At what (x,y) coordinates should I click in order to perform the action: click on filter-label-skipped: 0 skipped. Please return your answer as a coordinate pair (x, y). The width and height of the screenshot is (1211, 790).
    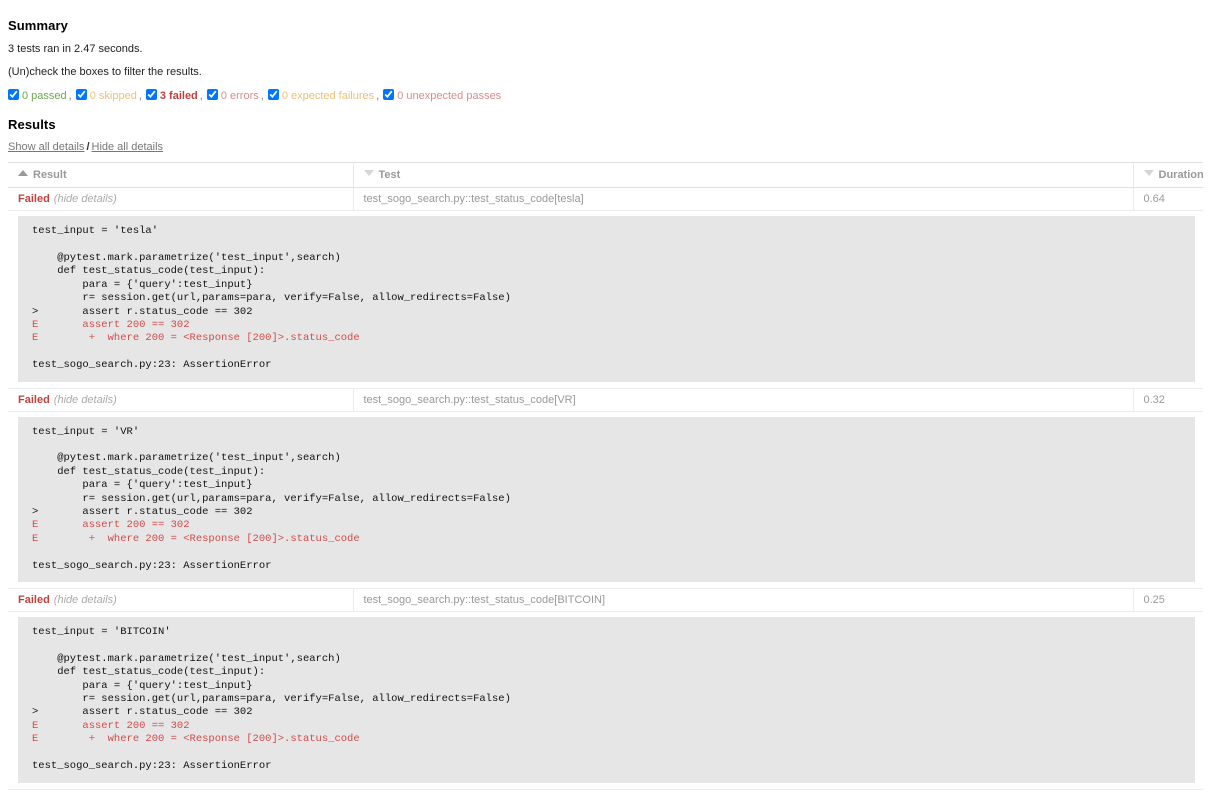
    Looking at the image, I should click on (113, 96).